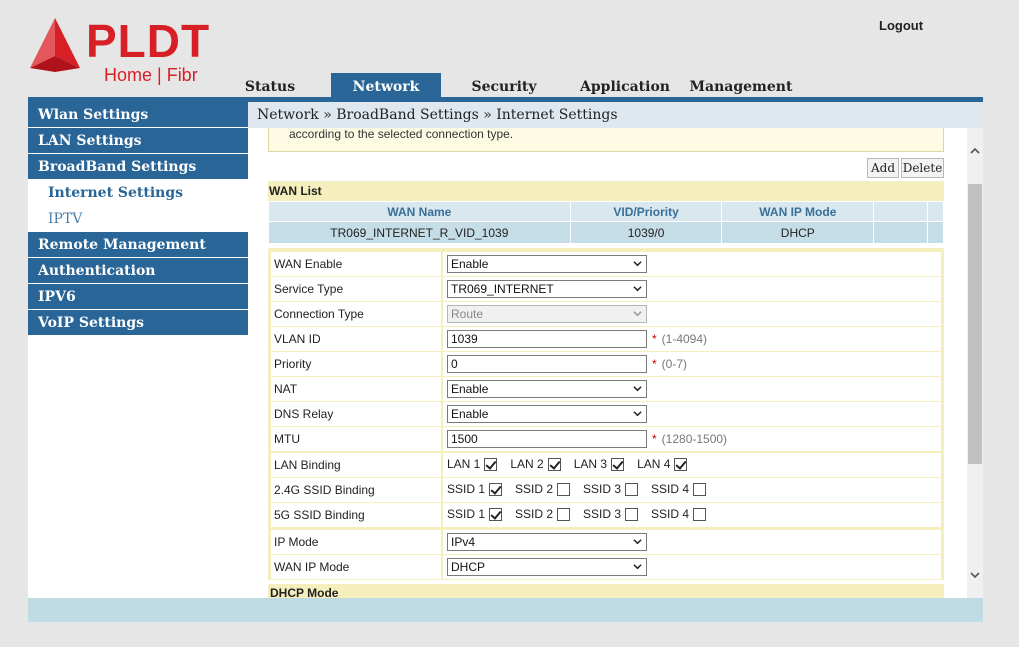  I want to click on ssid24-3-label: SSID 3, so click(602, 489).